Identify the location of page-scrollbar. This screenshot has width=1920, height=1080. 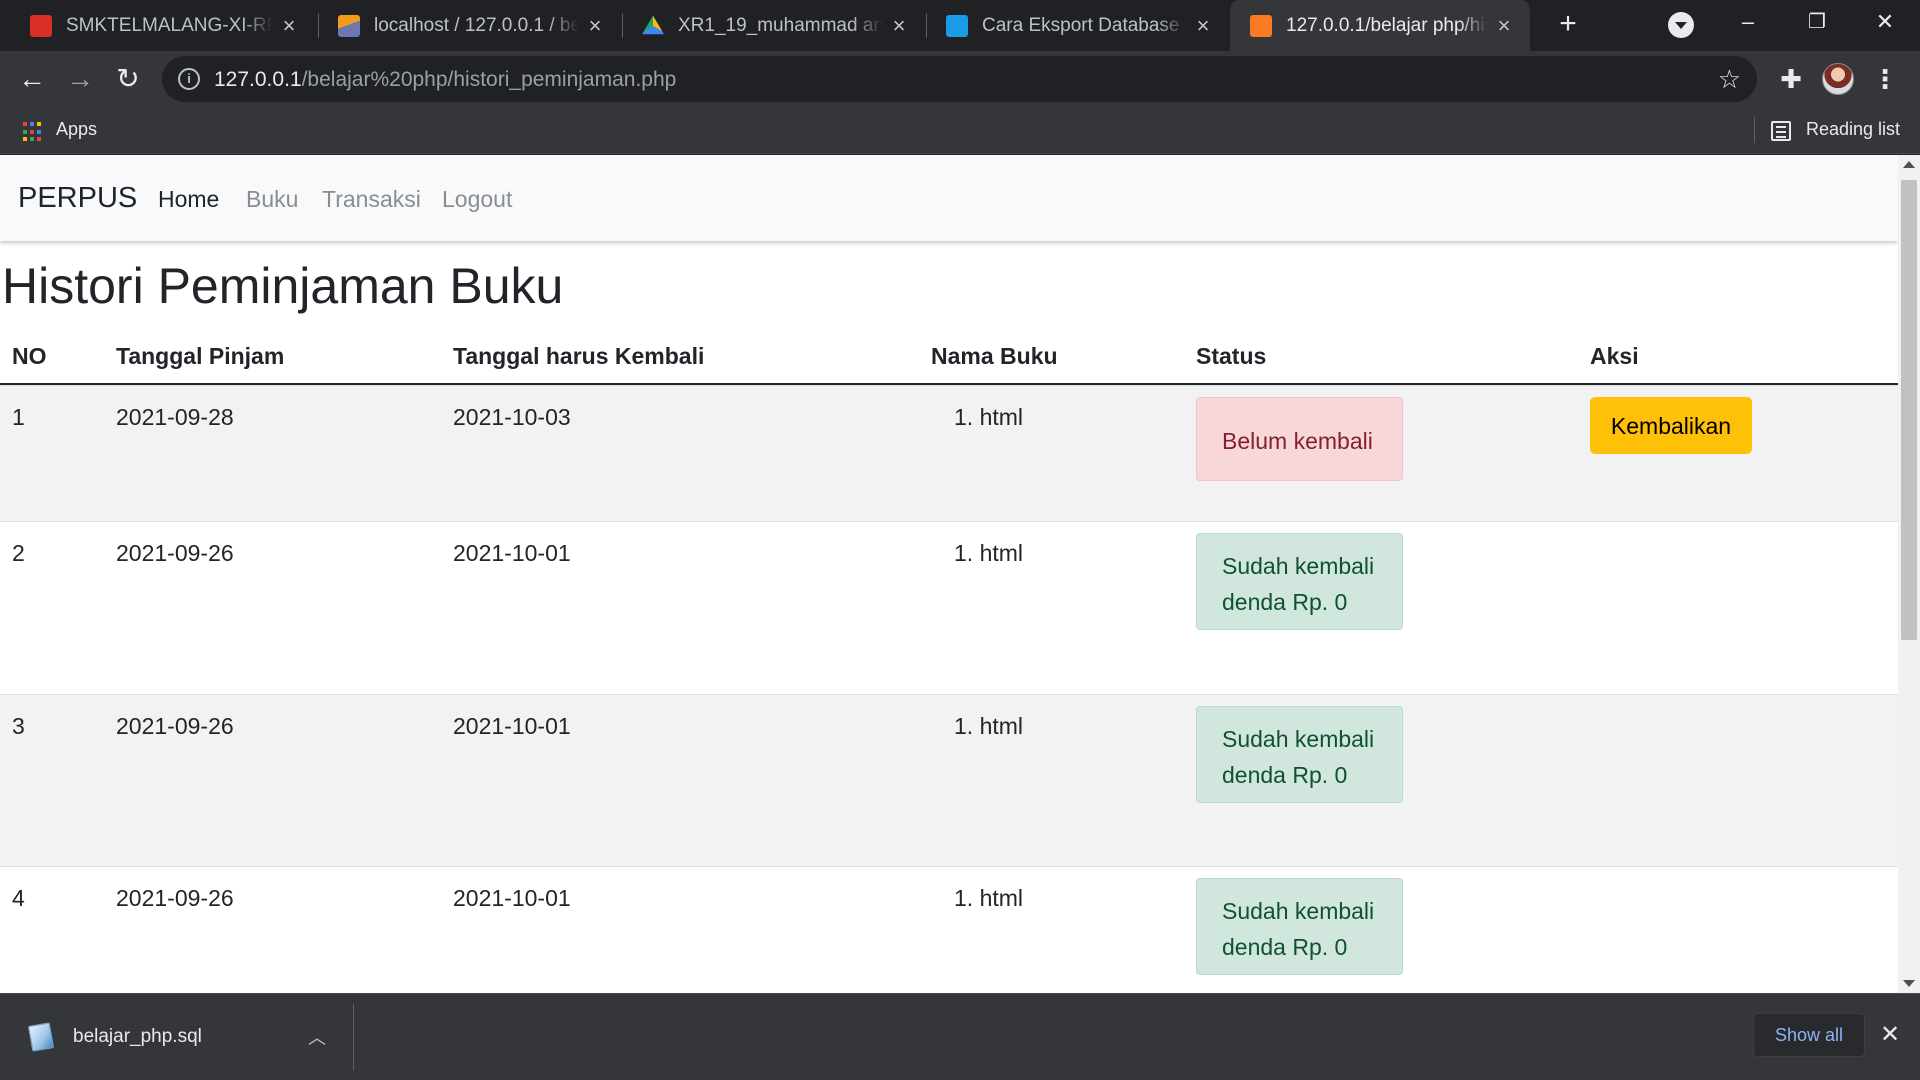
(1909, 574).